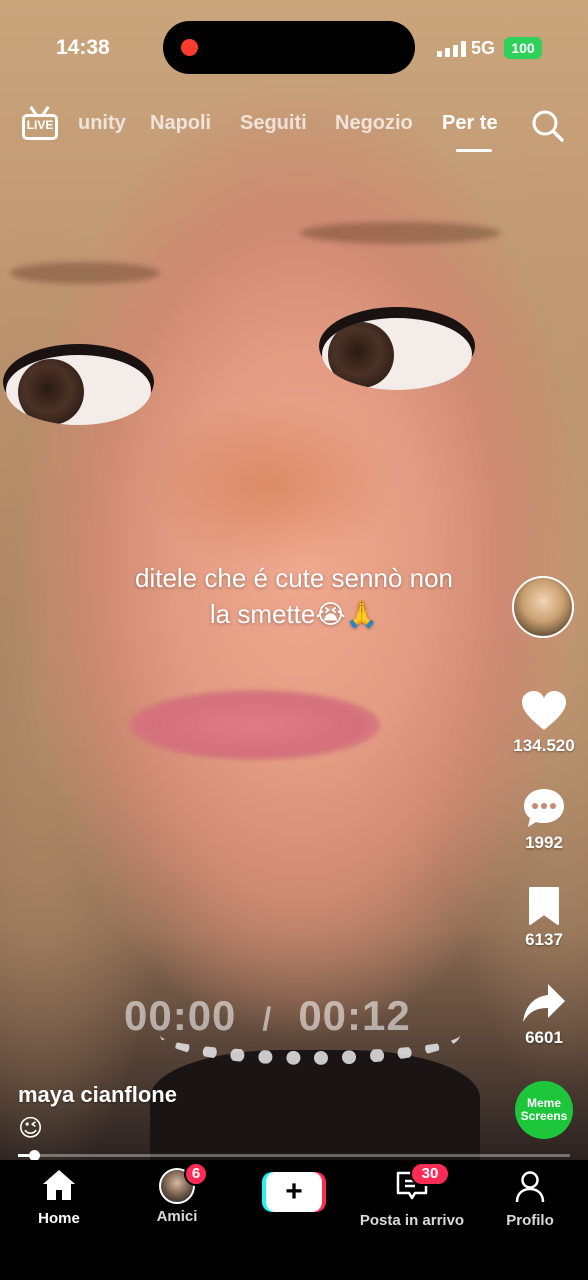 This screenshot has width=588, height=1280. What do you see at coordinates (544, 842) in the screenshot?
I see `comment-count: 1992` at bounding box center [544, 842].